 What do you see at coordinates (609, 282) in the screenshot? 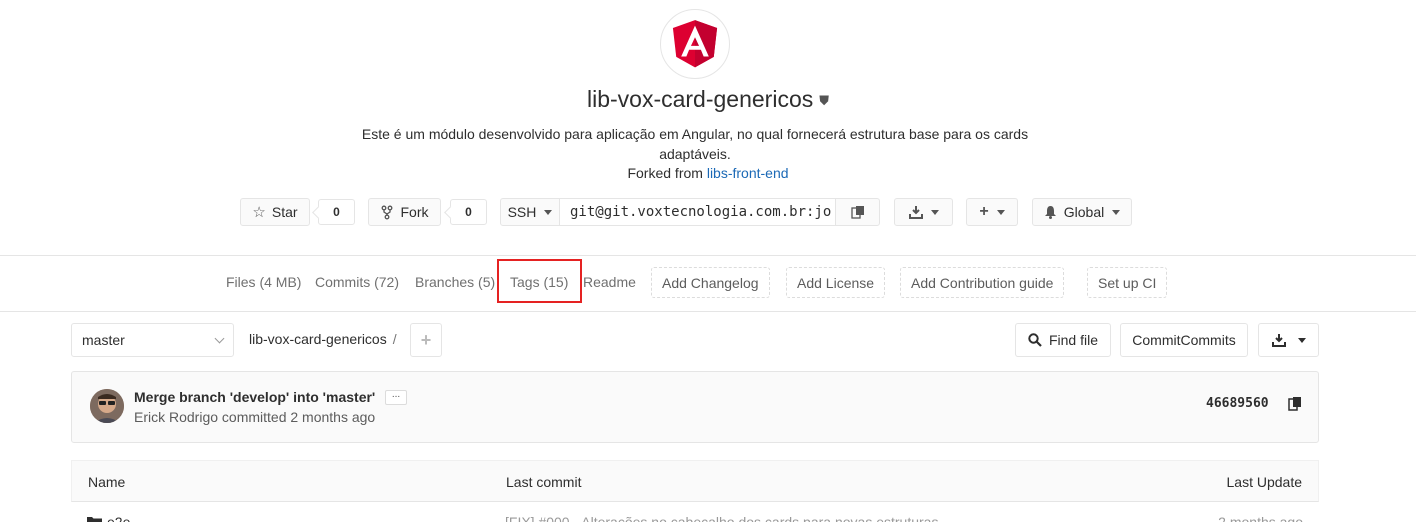
I see `nav-readme: Readme` at bounding box center [609, 282].